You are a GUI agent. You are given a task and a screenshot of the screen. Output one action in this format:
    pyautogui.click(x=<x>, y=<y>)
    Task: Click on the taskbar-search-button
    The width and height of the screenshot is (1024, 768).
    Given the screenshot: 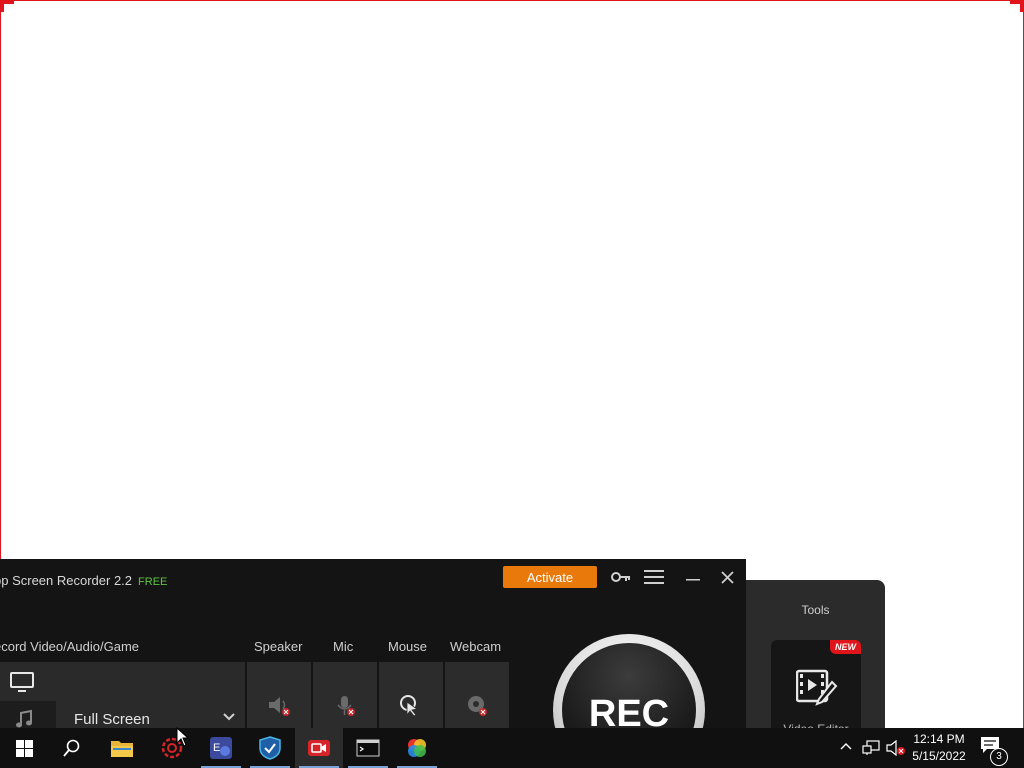 What is the action you would take?
    pyautogui.click(x=72, y=748)
    